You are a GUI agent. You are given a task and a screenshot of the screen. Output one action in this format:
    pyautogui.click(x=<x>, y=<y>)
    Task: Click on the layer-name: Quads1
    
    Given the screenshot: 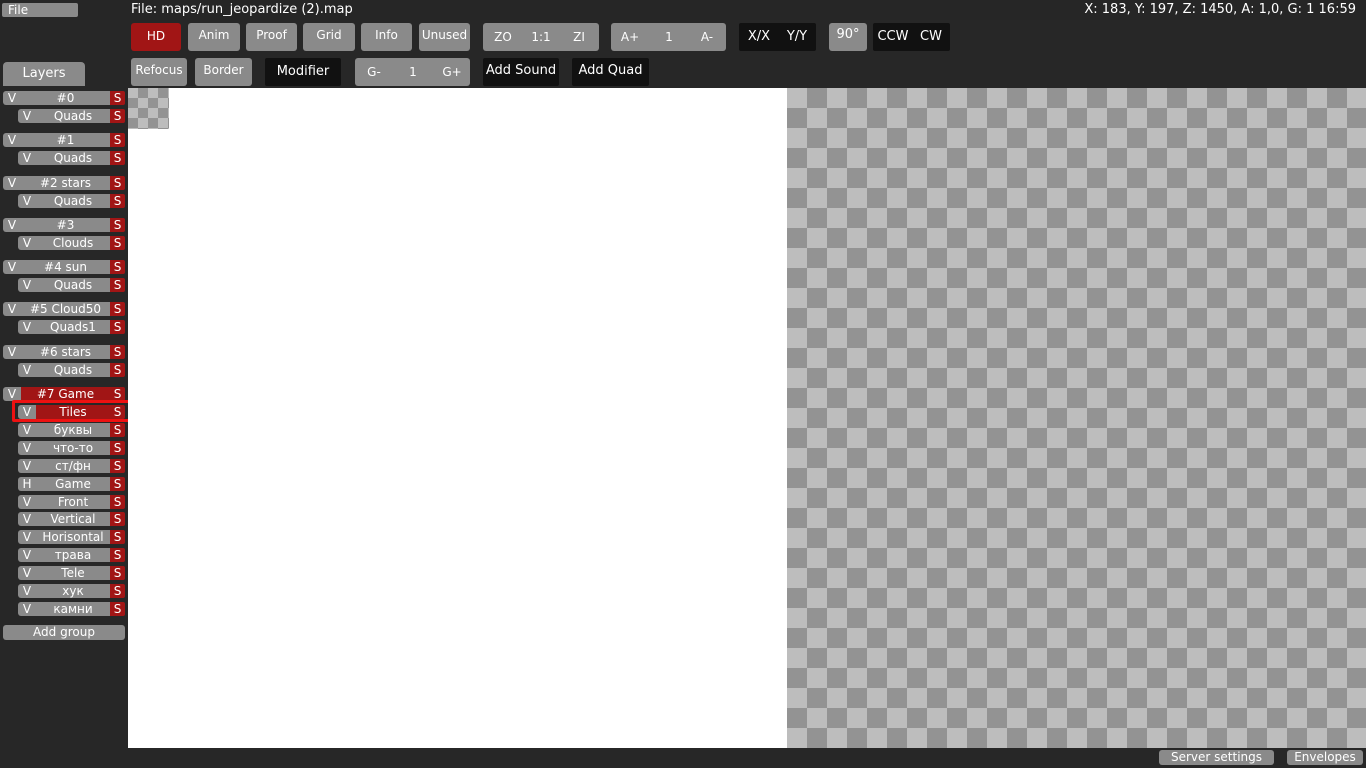 What is the action you would take?
    pyautogui.click(x=73, y=327)
    